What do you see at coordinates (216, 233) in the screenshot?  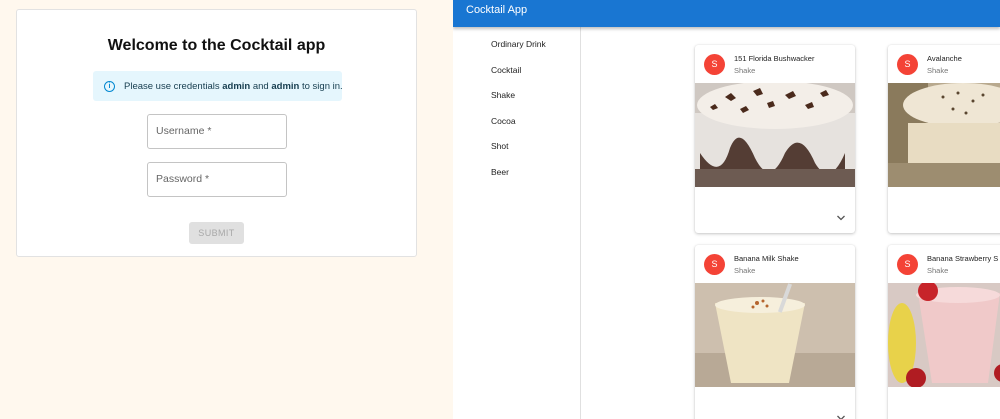 I see `submit-button: SUBMIT` at bounding box center [216, 233].